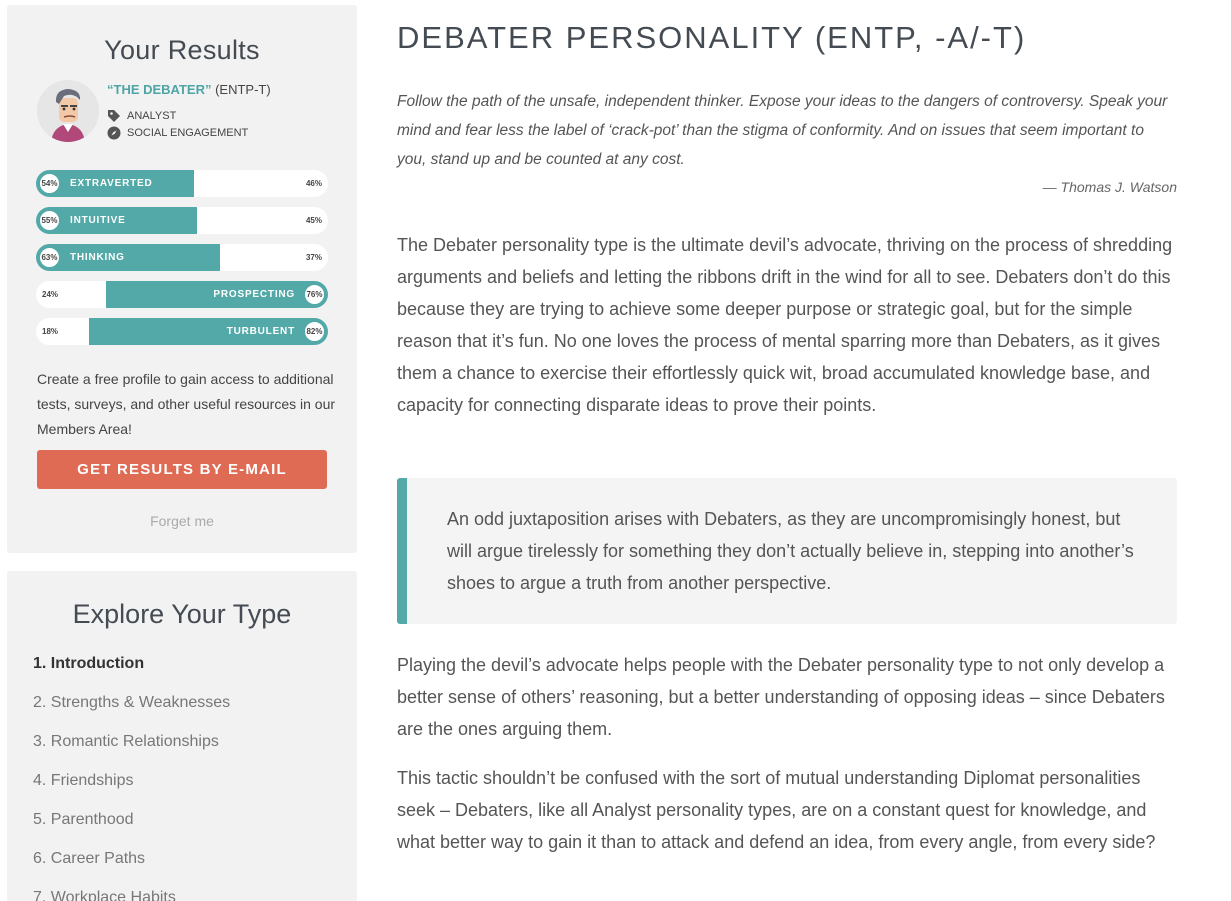 The height and width of the screenshot is (901, 1231). I want to click on trait-opposite-percent: 37%, so click(313, 257).